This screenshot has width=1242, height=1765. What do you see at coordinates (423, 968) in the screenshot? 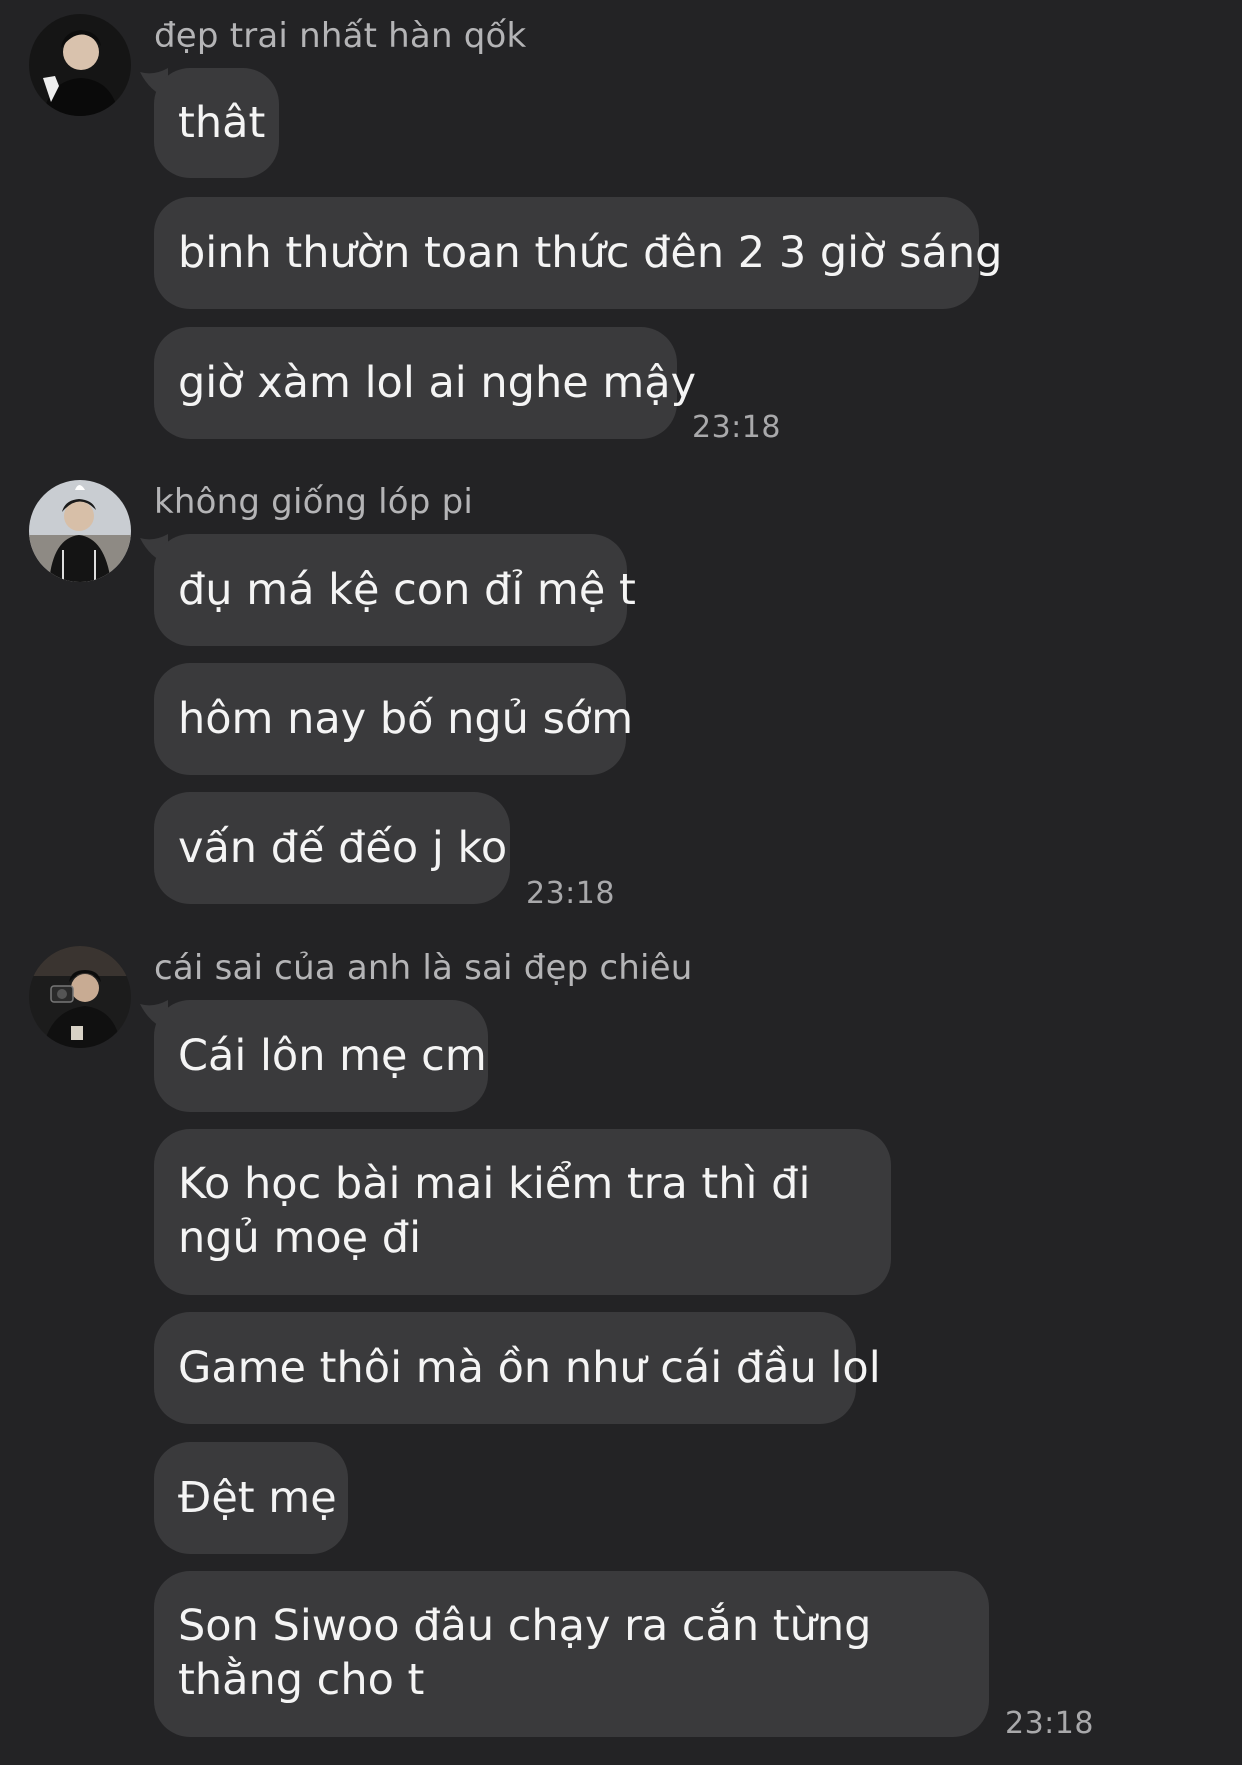
I see `sender-name: cái sai của anh là sai đẹp chiêu` at bounding box center [423, 968].